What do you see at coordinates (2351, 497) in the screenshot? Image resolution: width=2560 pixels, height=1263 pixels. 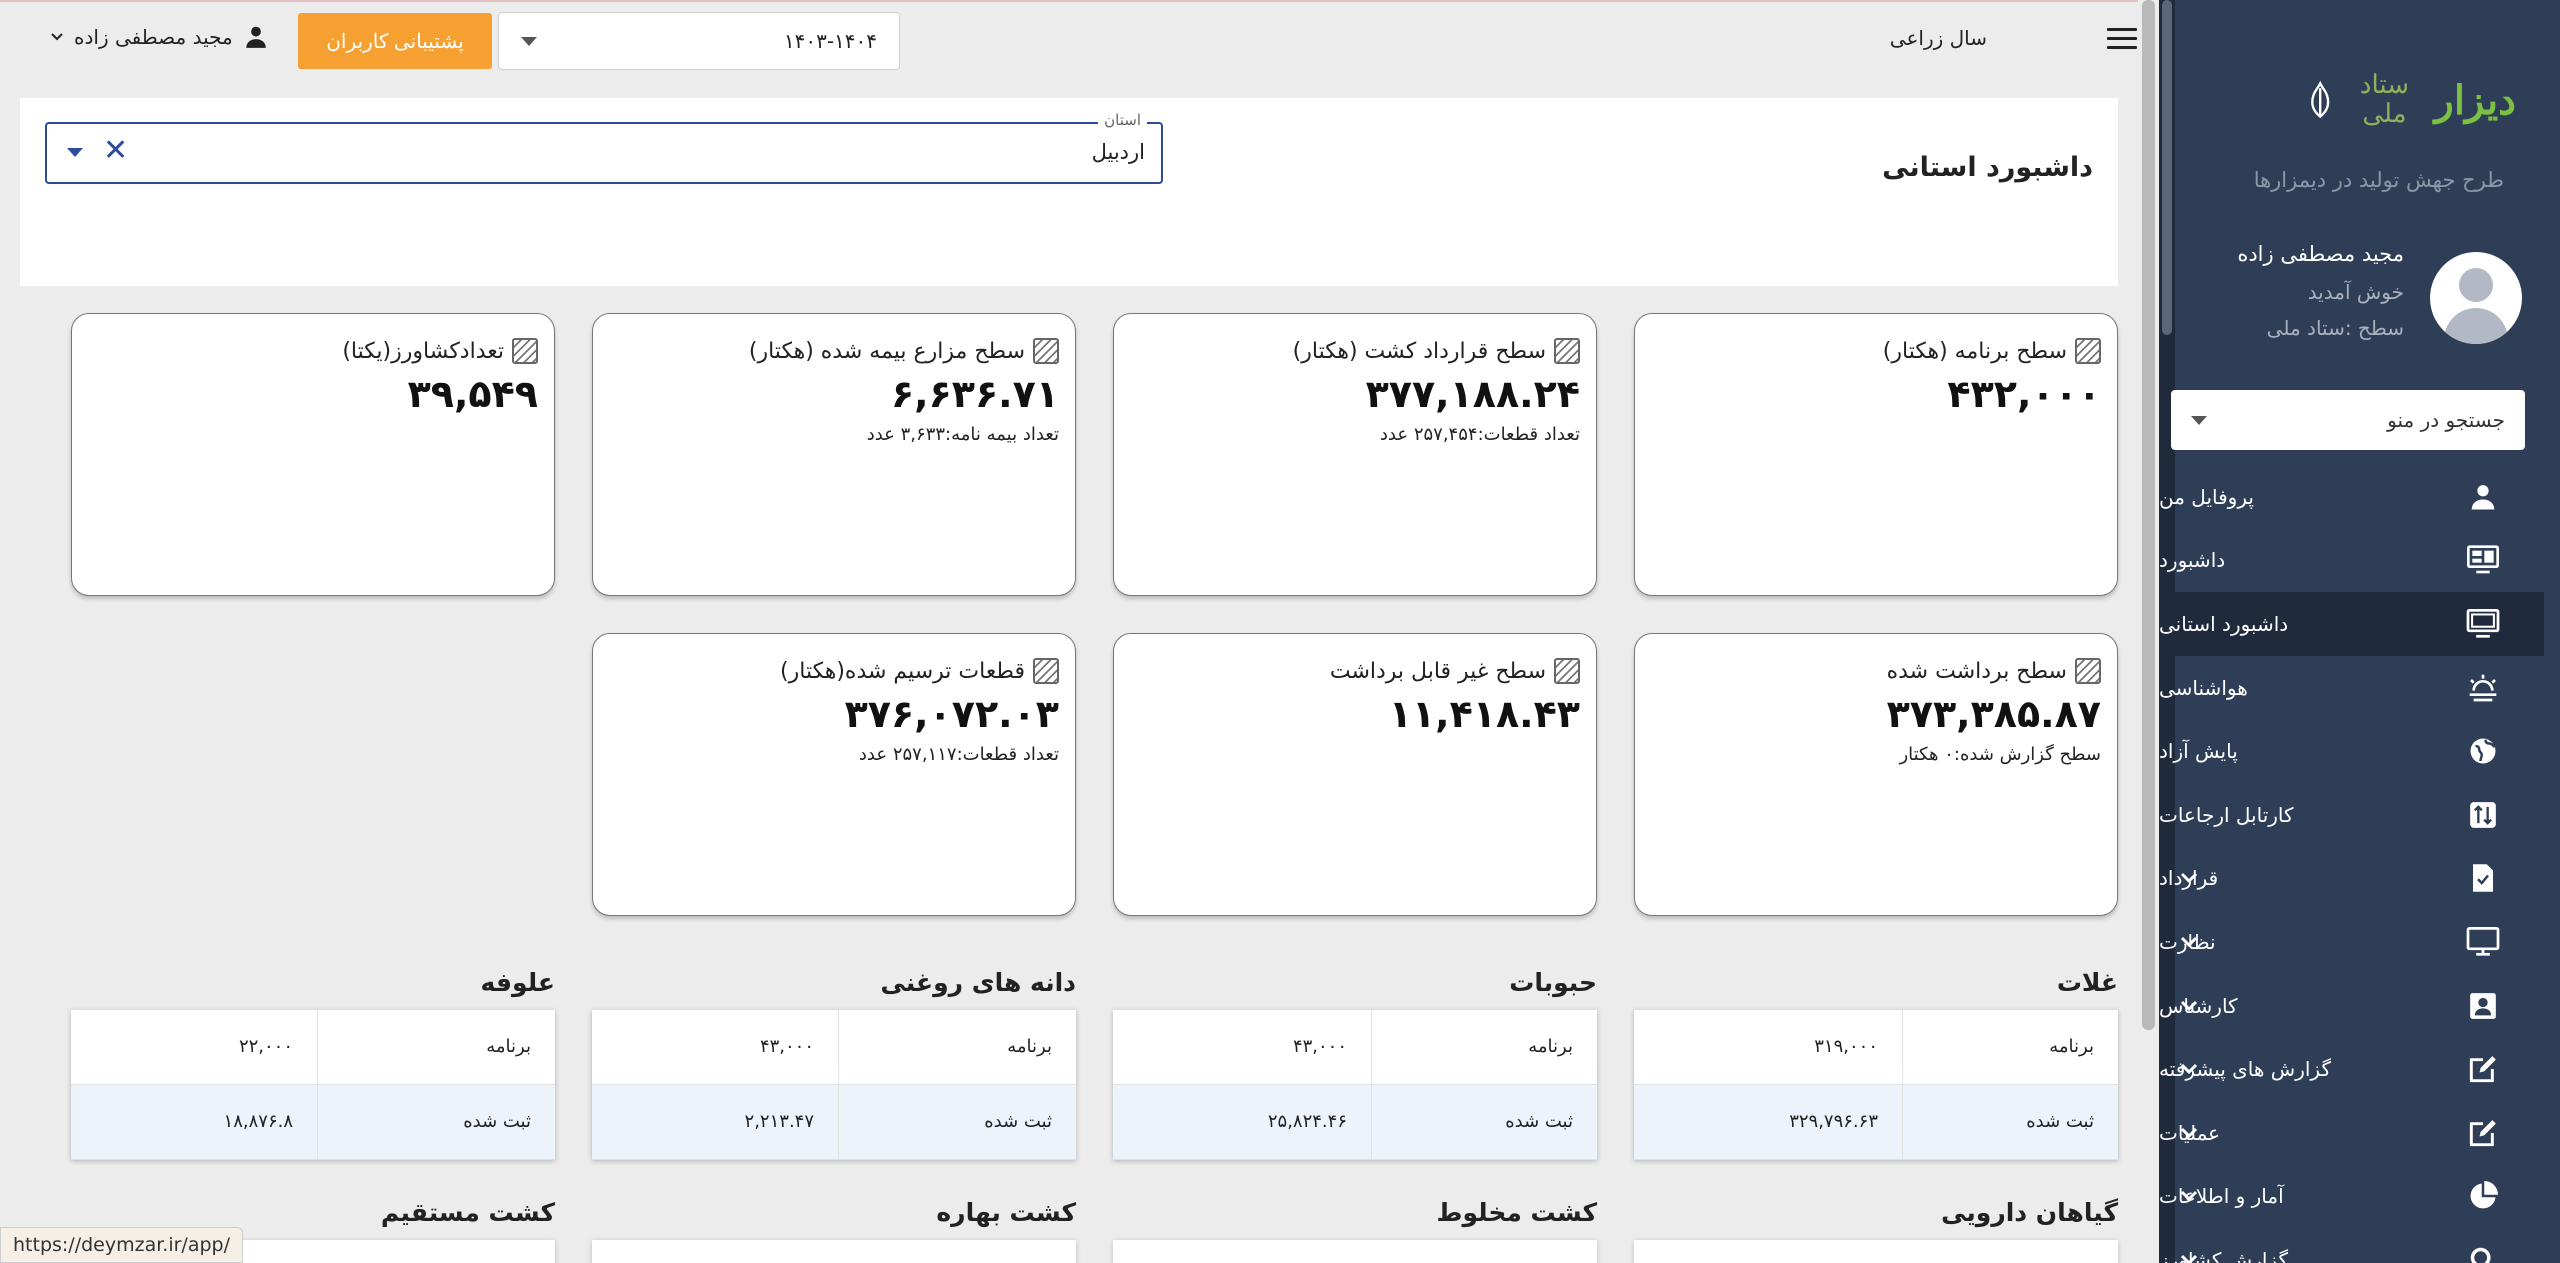 I see `sidebar-item-profile: پروفایل من` at bounding box center [2351, 497].